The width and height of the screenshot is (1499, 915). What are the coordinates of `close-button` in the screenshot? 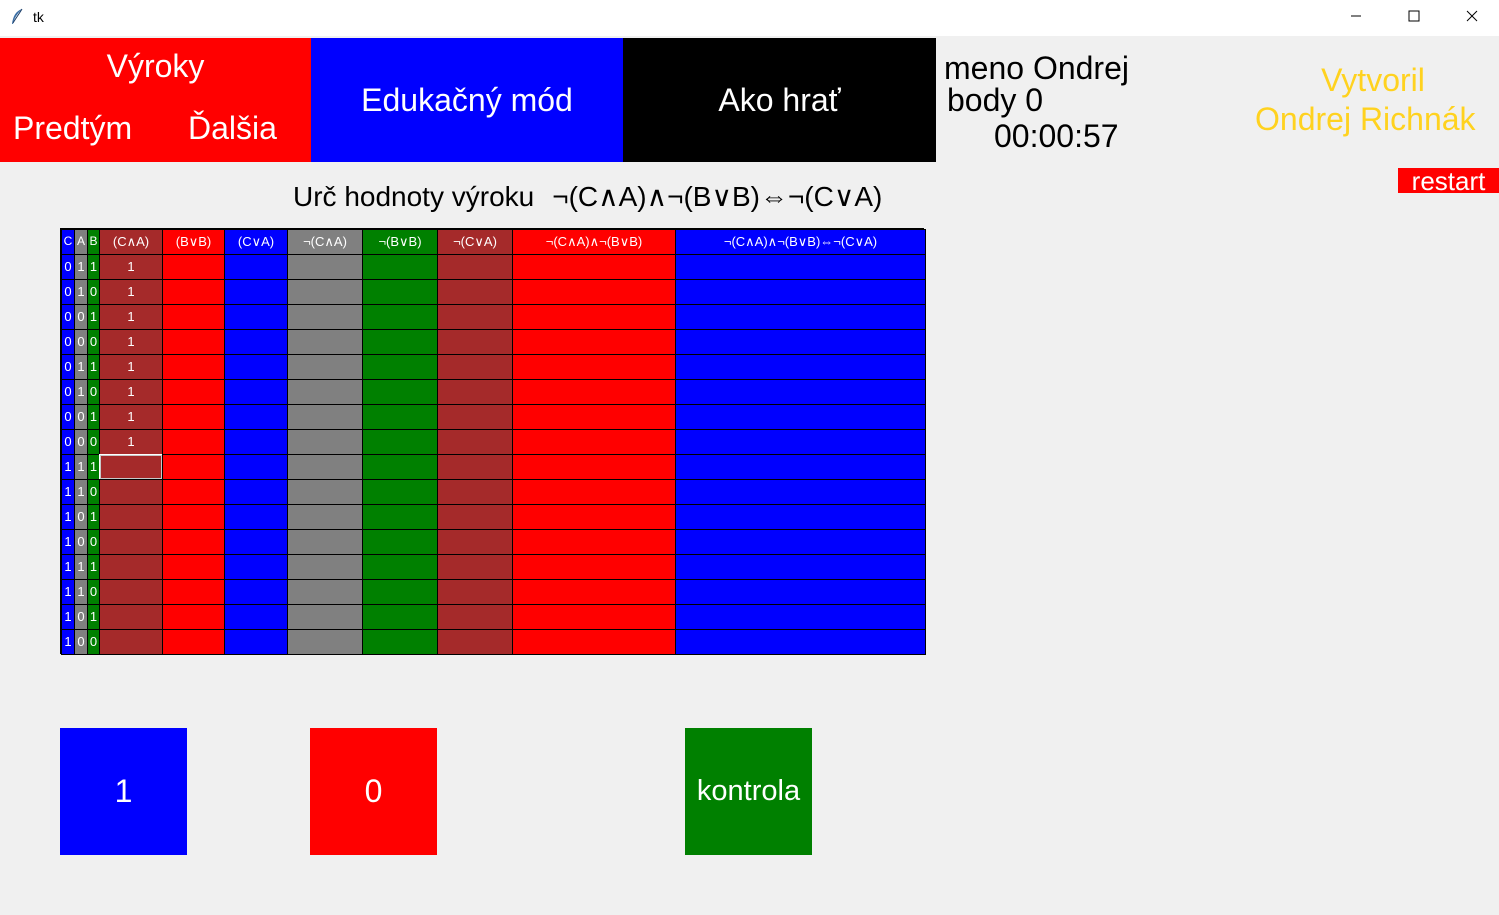 It's located at (1471, 18).